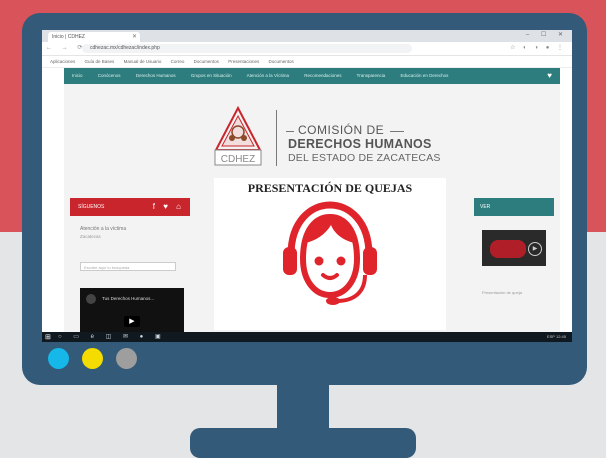 Image resolution: width=606 pixels, height=458 pixels. Describe the element at coordinates (485, 207) in the screenshot. I see `video-panel-title: VER` at that location.